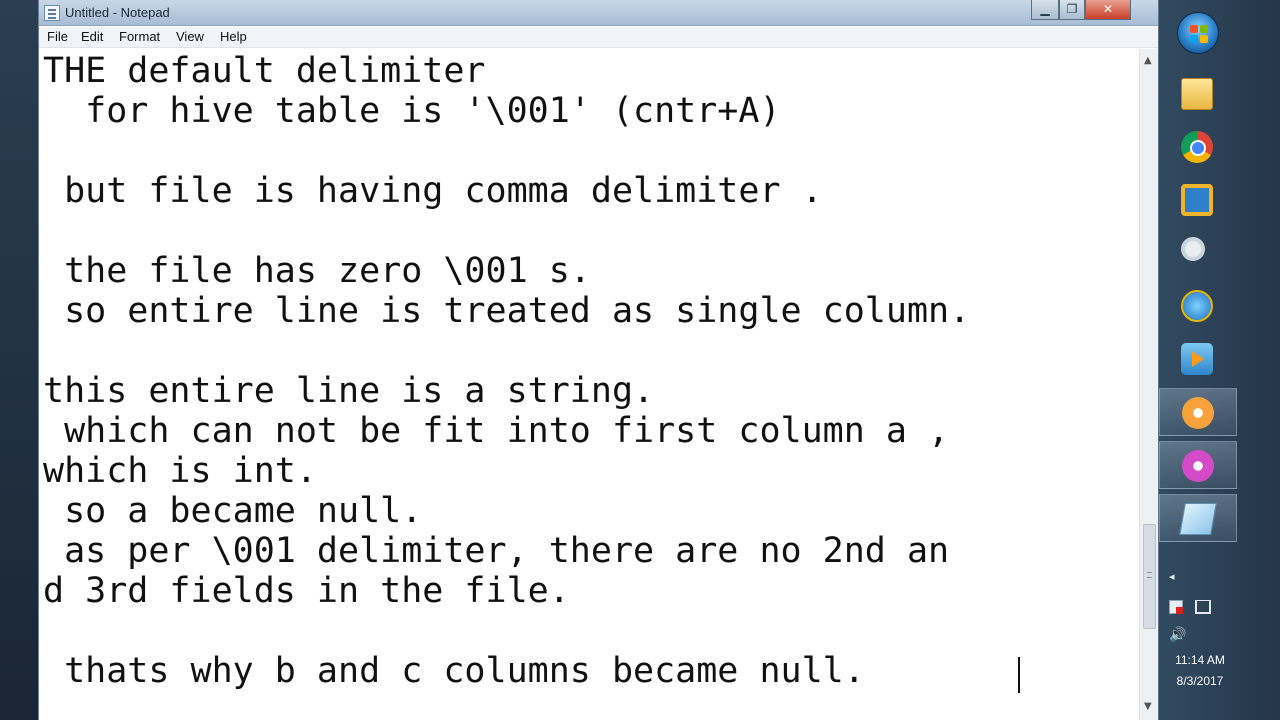 Image resolution: width=1280 pixels, height=720 pixels. Describe the element at coordinates (306, 591) in the screenshot. I see `text-line: d 3rd fields in the file.` at that location.